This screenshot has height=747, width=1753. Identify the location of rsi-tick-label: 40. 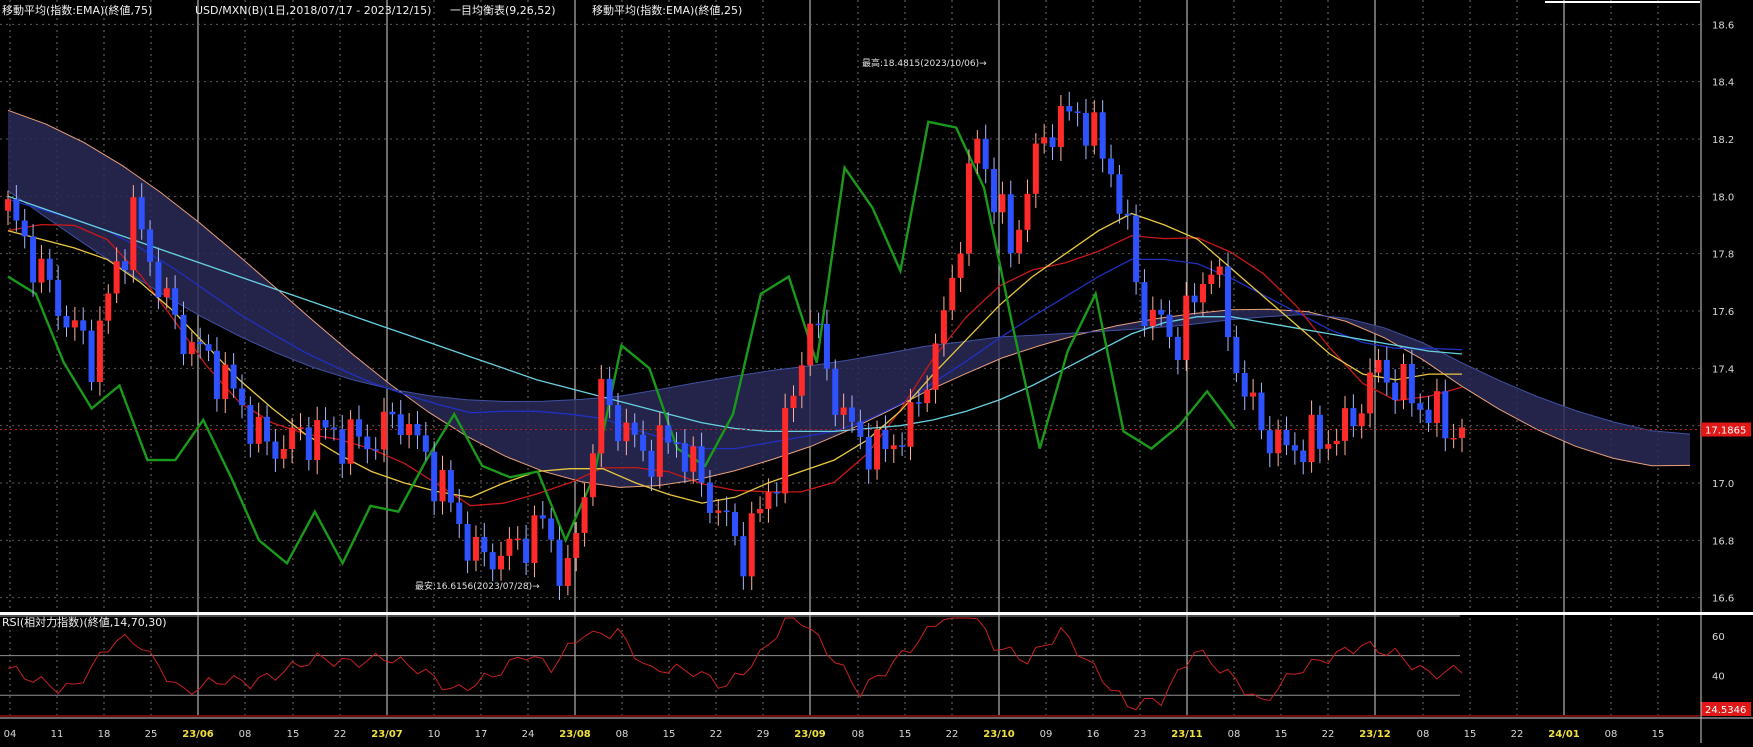
(1718, 676).